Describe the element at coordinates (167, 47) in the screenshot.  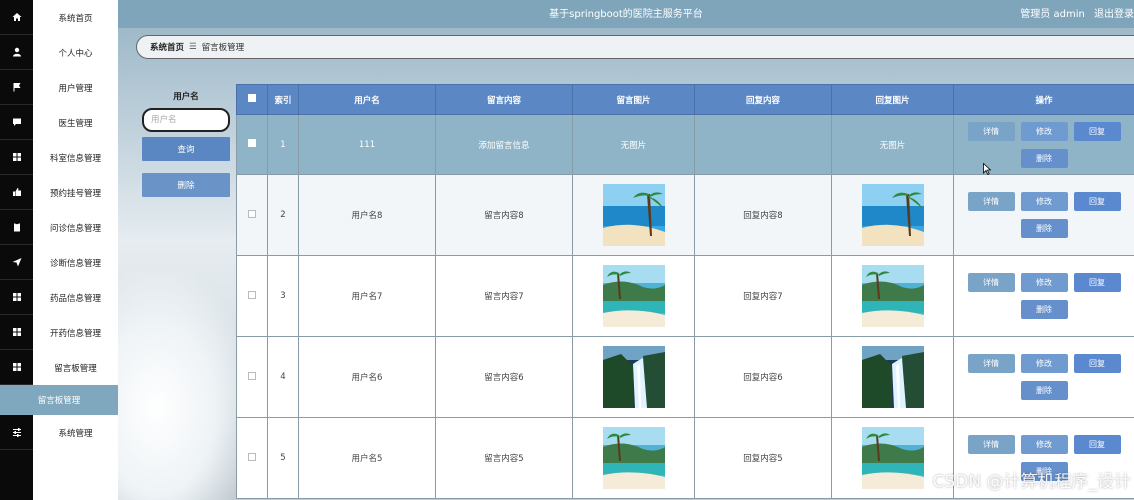
I see `breadcrumb-home: 系统首页` at that location.